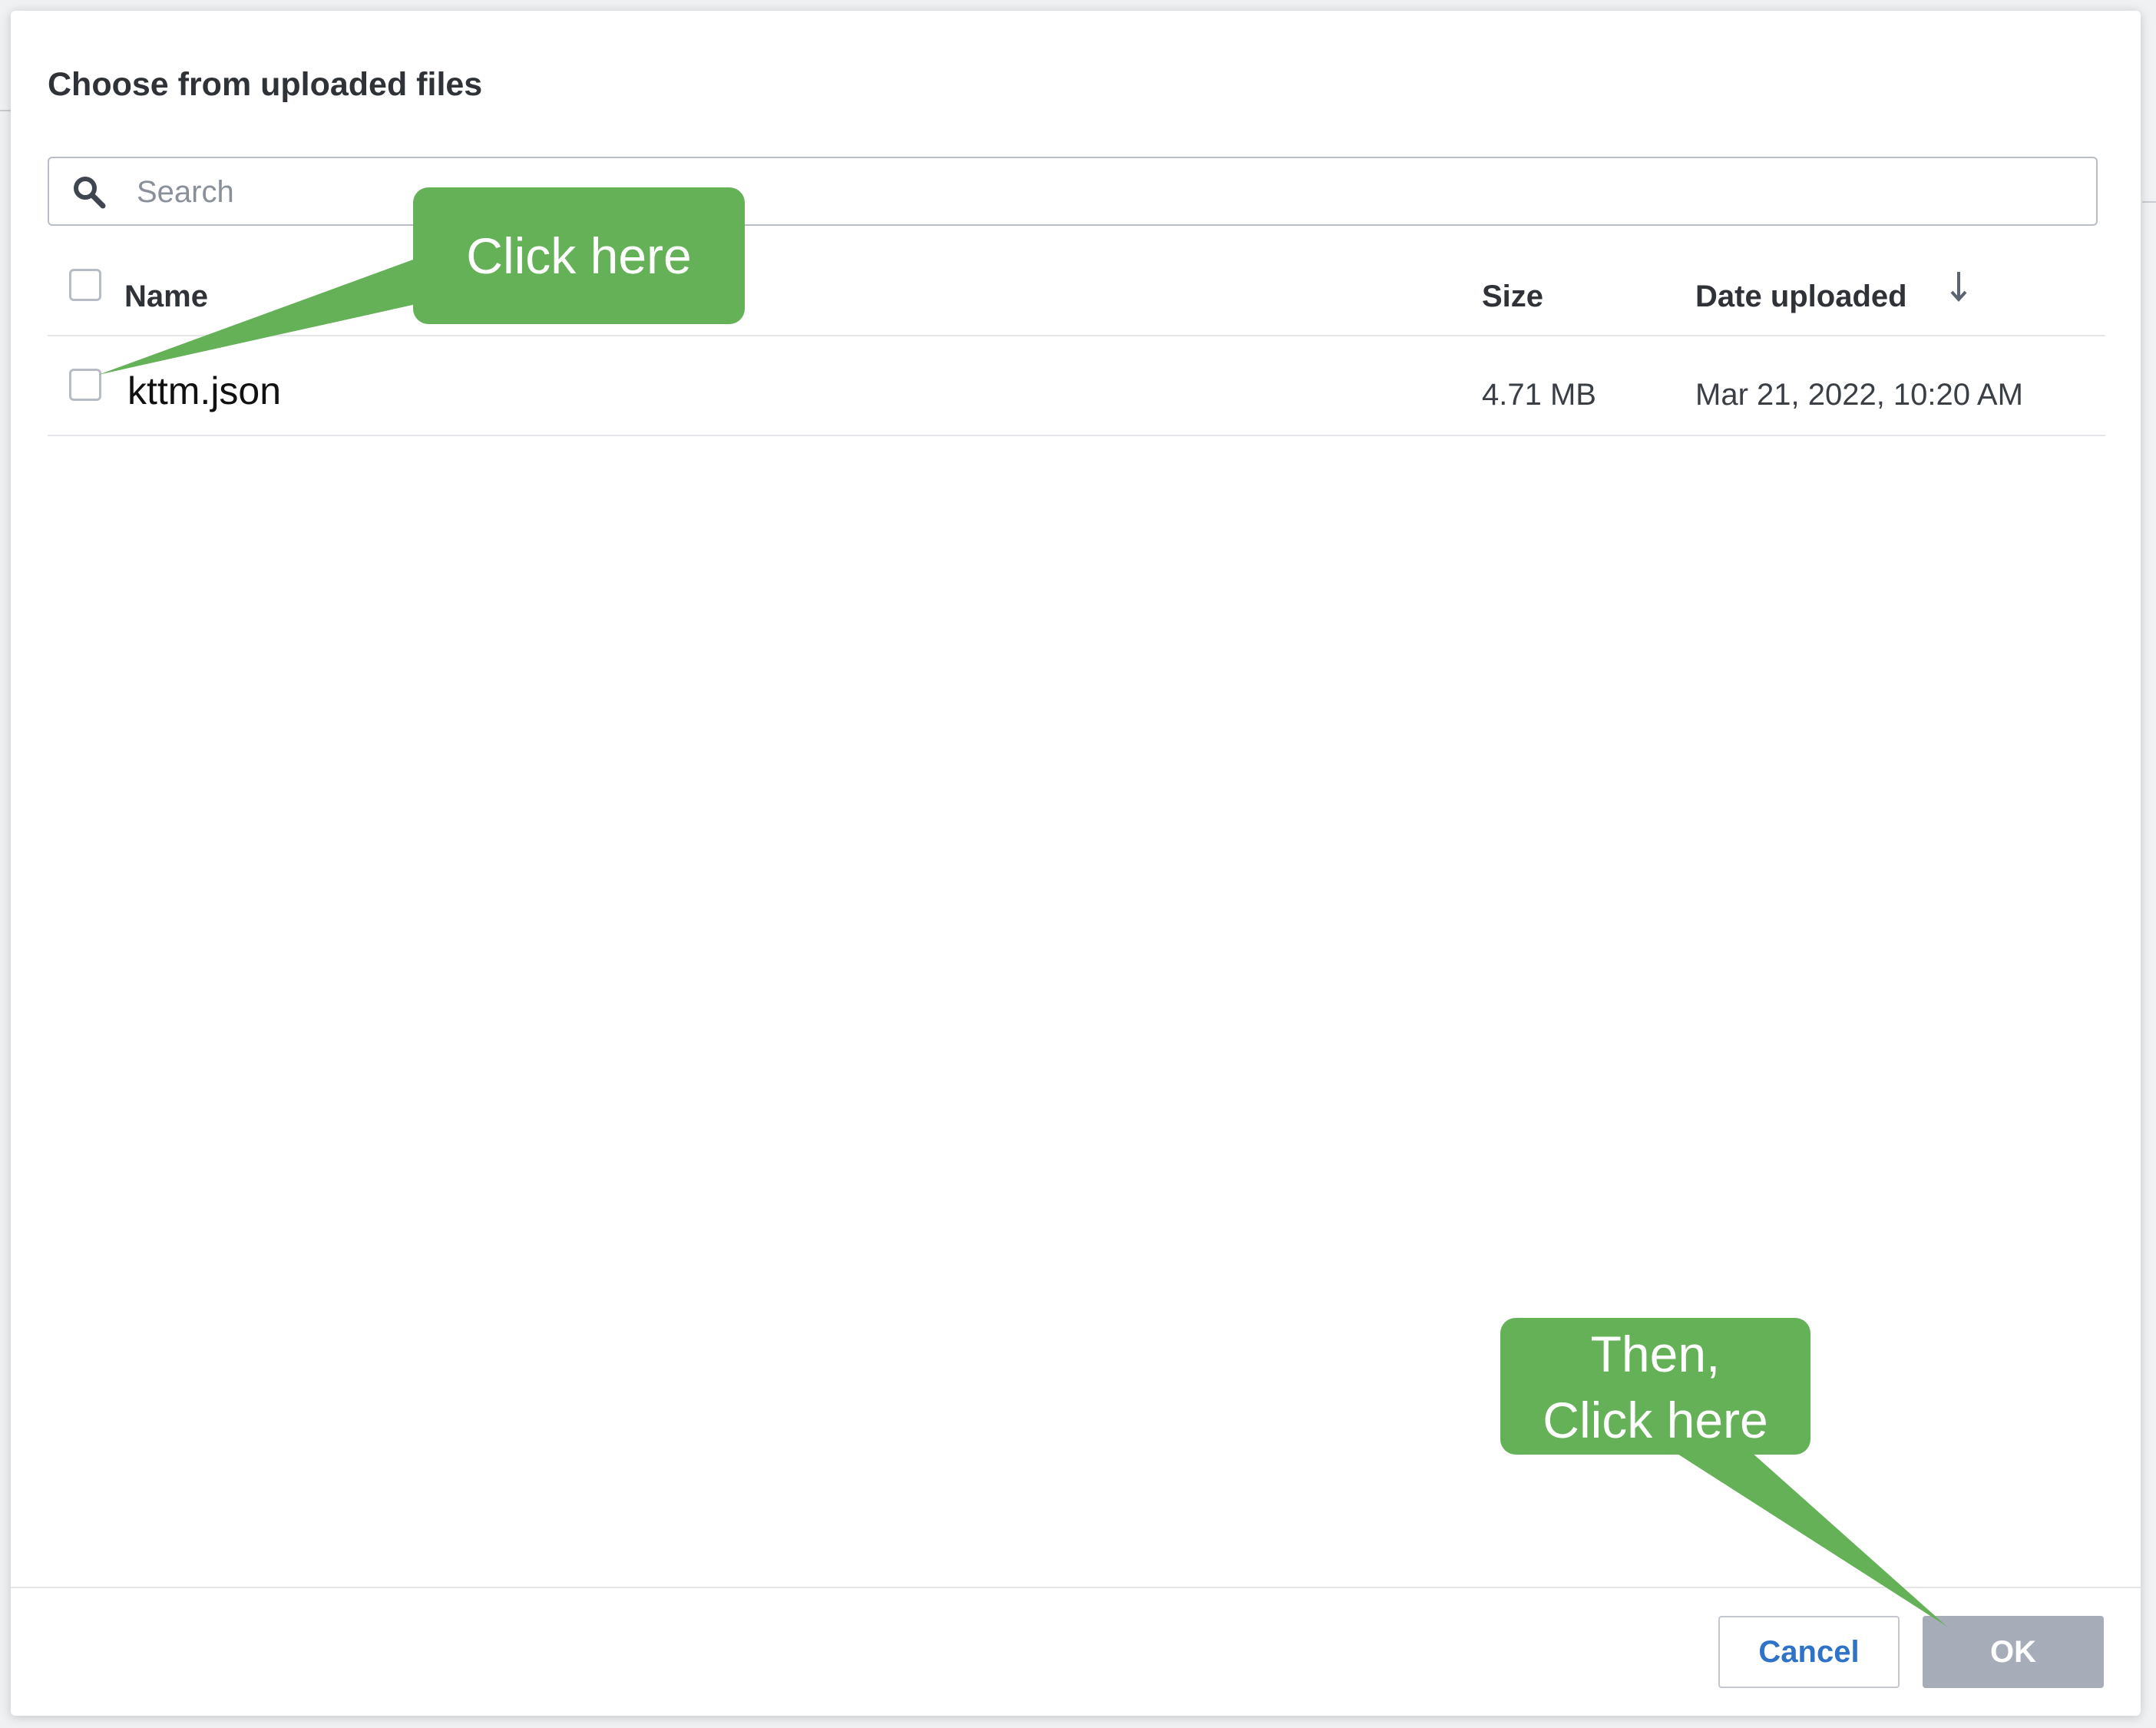  What do you see at coordinates (1077, 435) in the screenshot?
I see `row-divider` at bounding box center [1077, 435].